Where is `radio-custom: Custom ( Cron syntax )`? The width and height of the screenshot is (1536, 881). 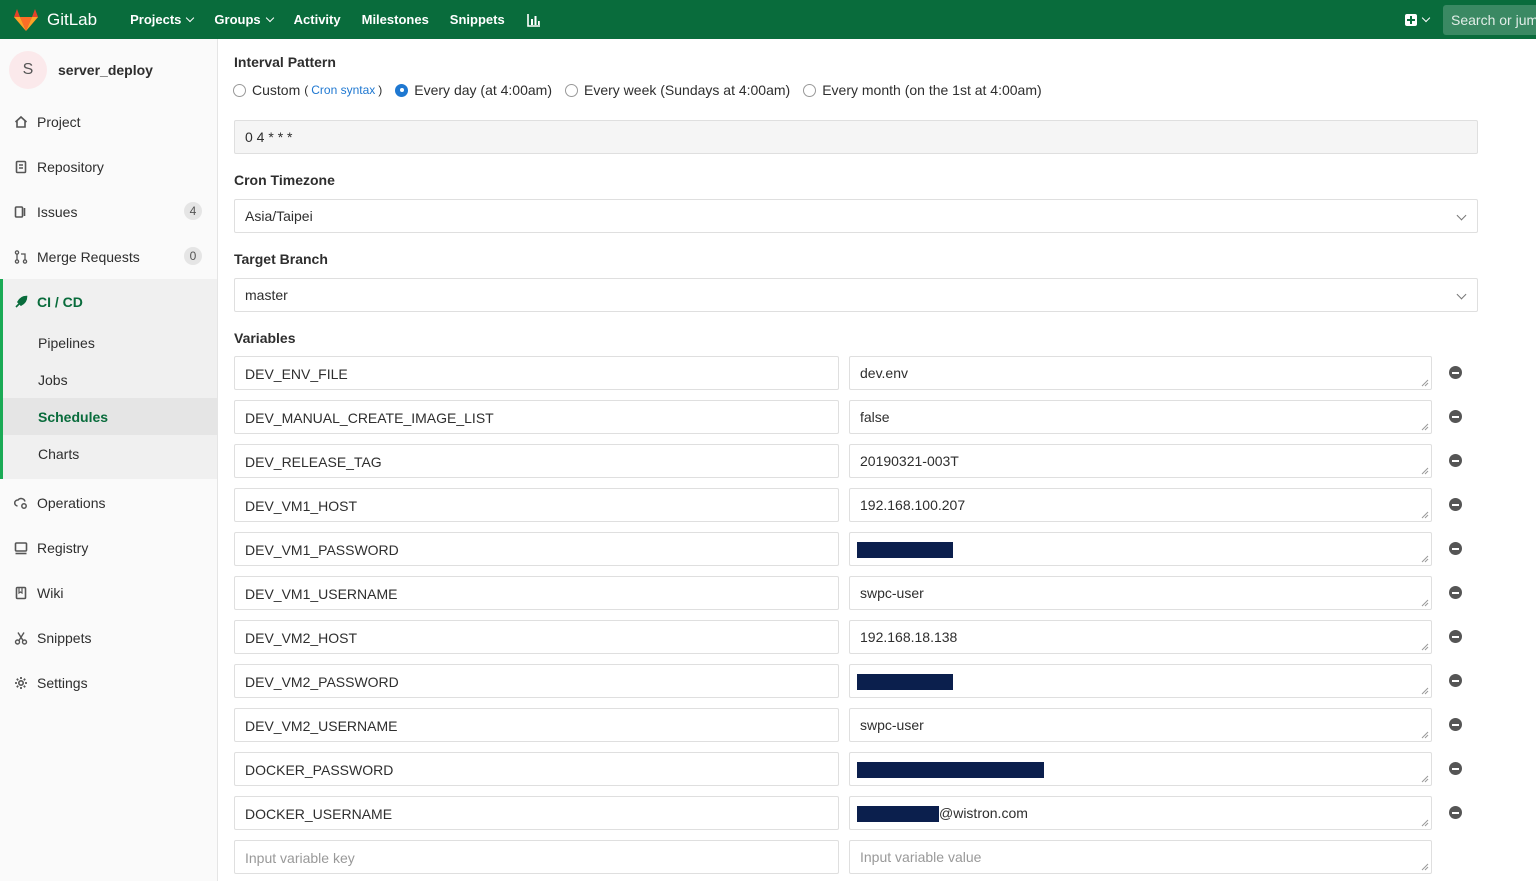 radio-custom: Custom ( Cron syntax ) is located at coordinates (307, 90).